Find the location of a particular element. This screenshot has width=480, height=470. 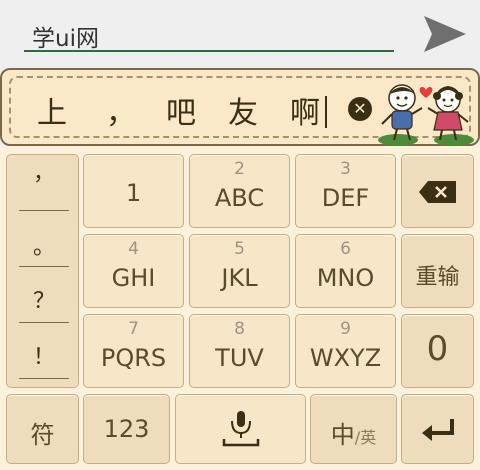

punctuation-column: ， 。 ？ ！ is located at coordinates (42, 271).